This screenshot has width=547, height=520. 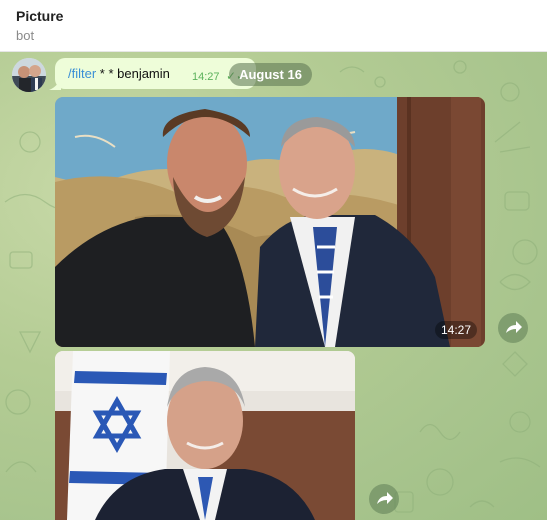 I want to click on chat-title: Picture, so click(x=39, y=16).